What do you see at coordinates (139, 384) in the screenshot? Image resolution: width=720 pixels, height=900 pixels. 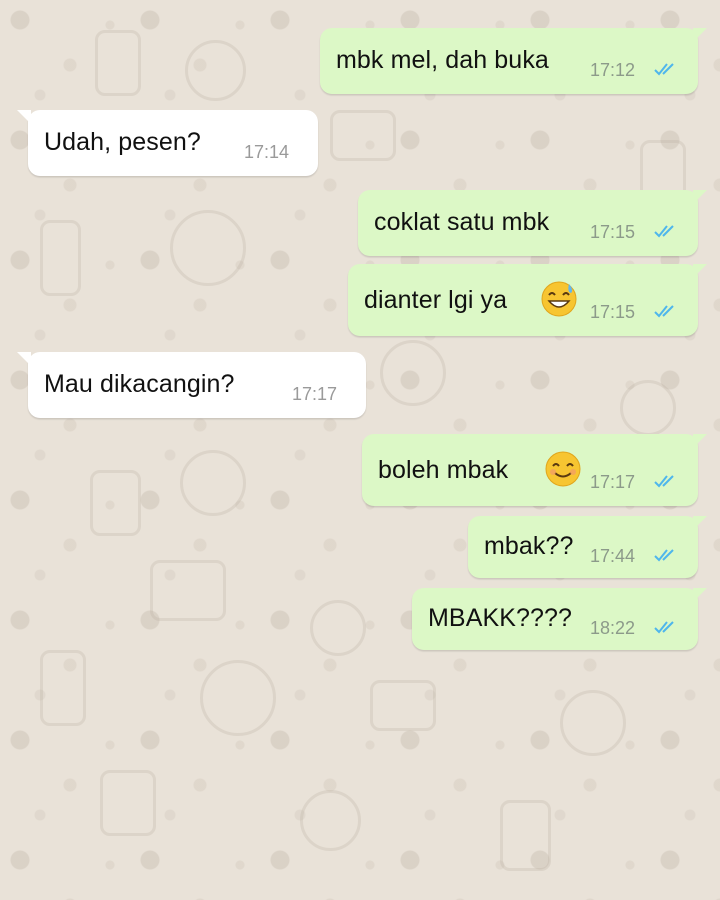 I see `message-text: Mau dikacangin?` at bounding box center [139, 384].